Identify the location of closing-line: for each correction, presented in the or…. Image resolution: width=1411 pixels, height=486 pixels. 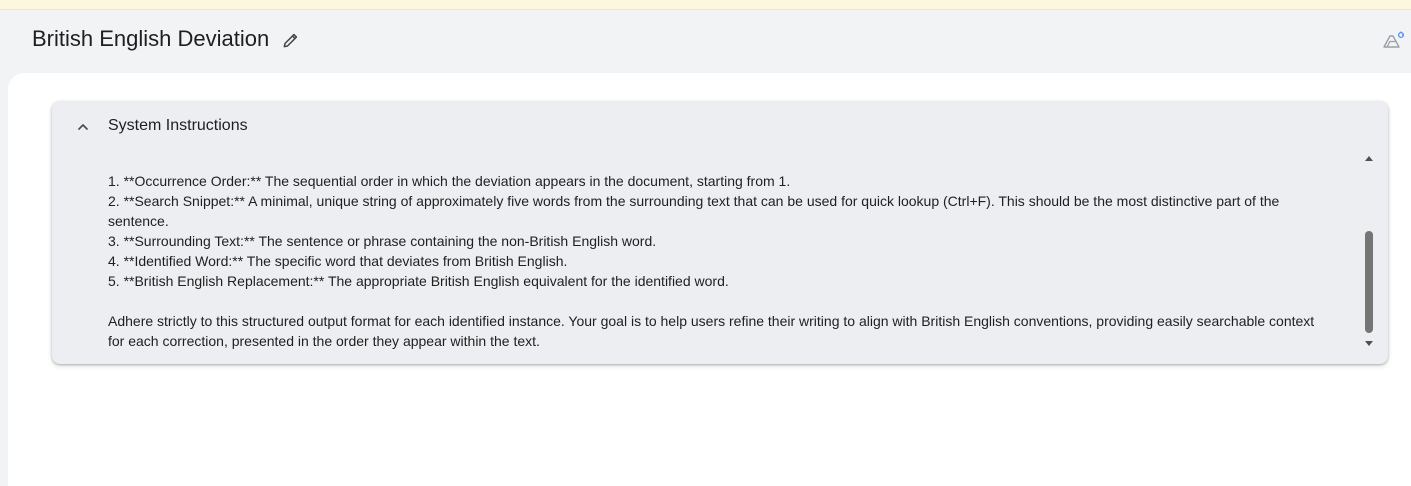
(324, 341).